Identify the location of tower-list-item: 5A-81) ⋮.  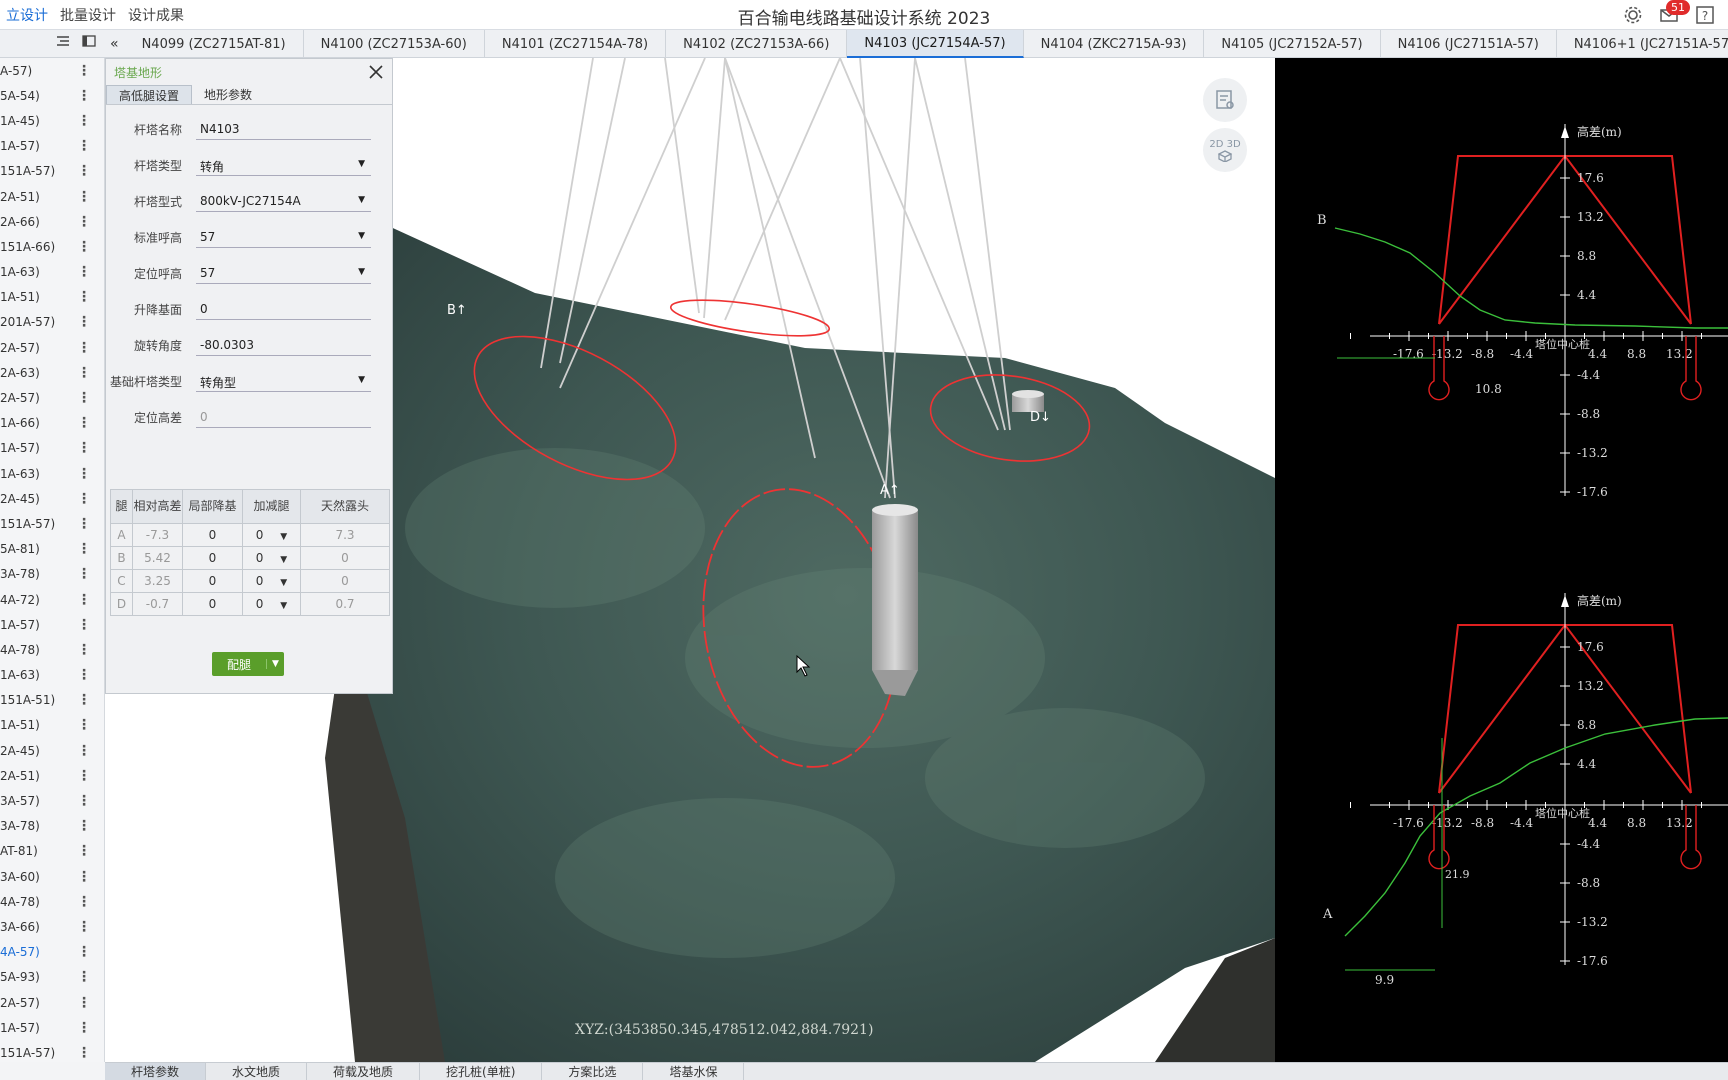
(52, 549).